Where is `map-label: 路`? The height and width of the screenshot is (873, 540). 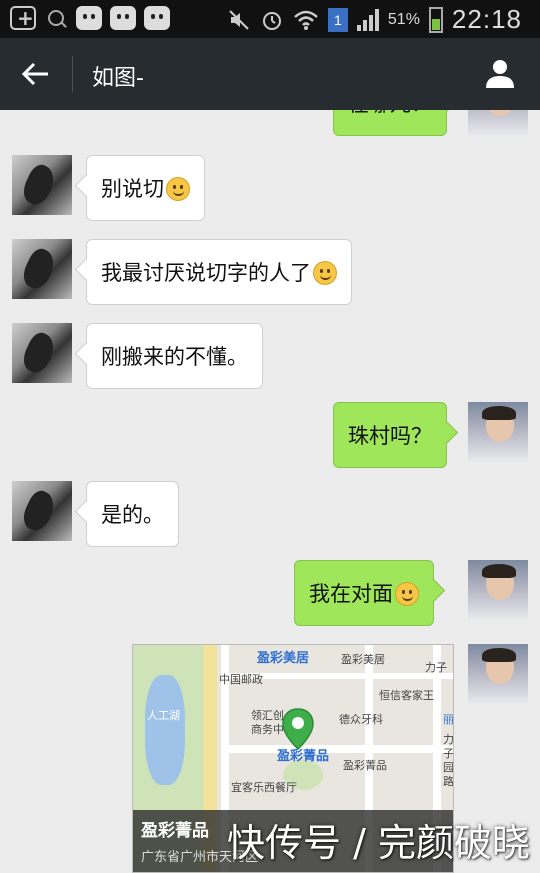 map-label: 路 is located at coordinates (448, 782).